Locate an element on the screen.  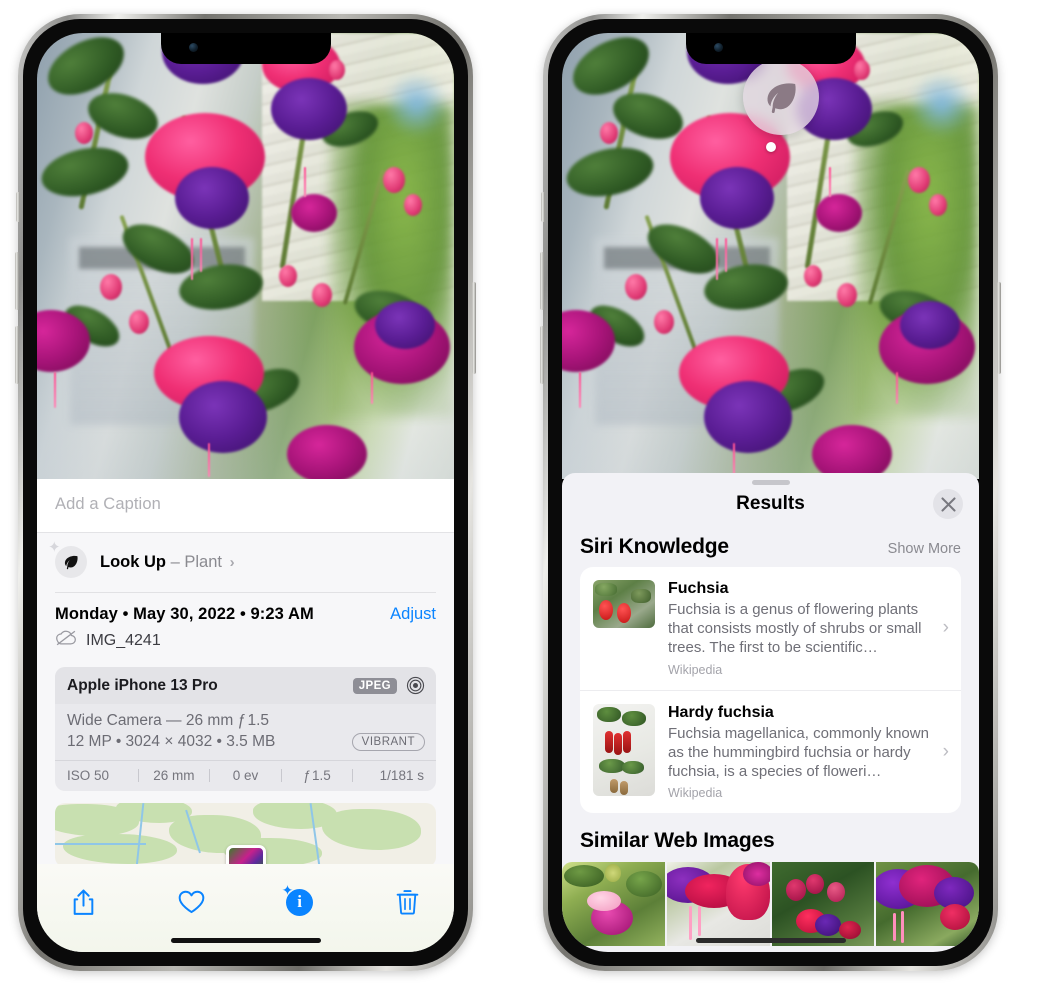
caption-input: Add a Caption is located at coordinates (245, 504).